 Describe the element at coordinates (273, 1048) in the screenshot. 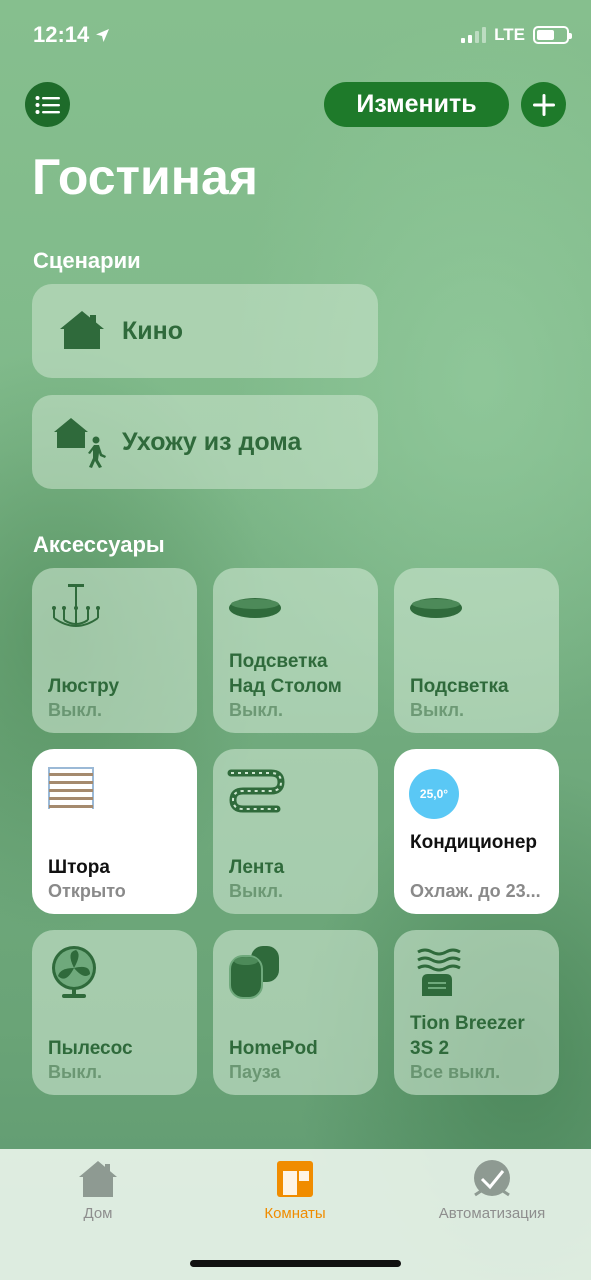

I see `accessory-name: HomePod` at that location.